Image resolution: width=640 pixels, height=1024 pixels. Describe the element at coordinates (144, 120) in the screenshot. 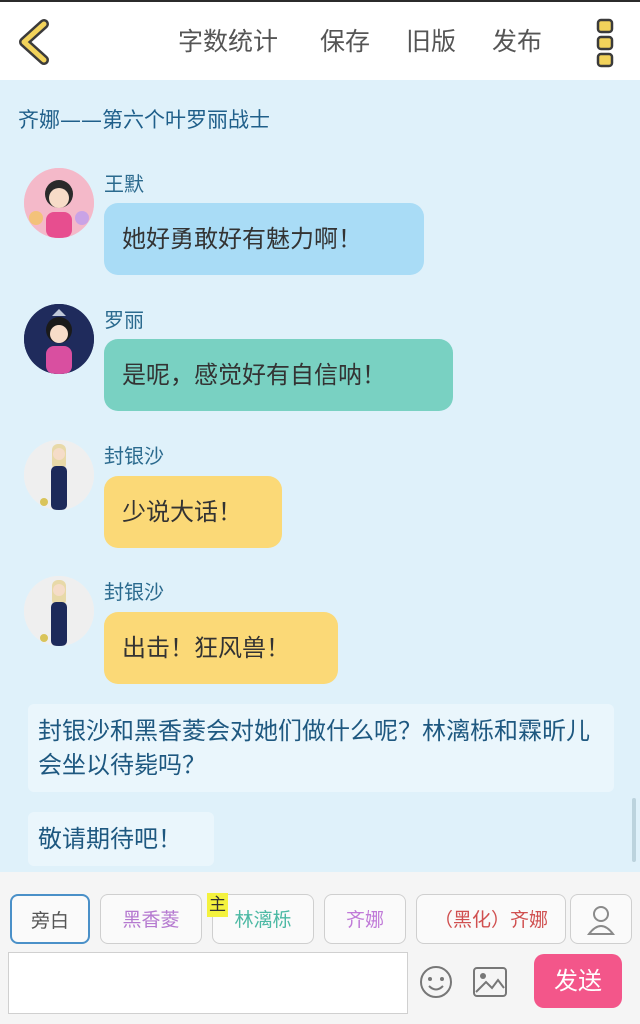

I see `chat-title: 齐娜——第六个叶罗丽战士` at that location.